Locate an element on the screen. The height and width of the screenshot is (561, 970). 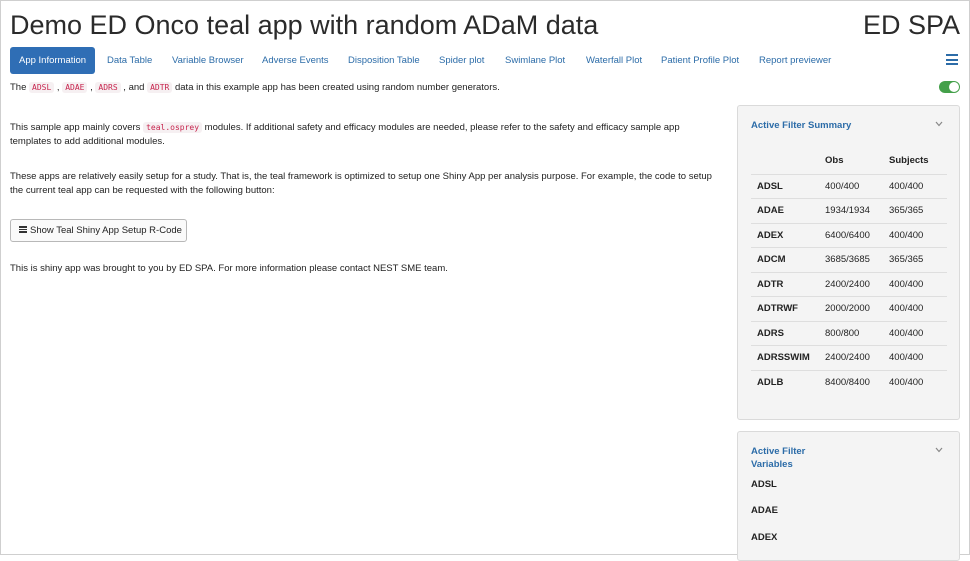
table-row: ADAE 1934/1934 365/365 is located at coordinates (849, 210).